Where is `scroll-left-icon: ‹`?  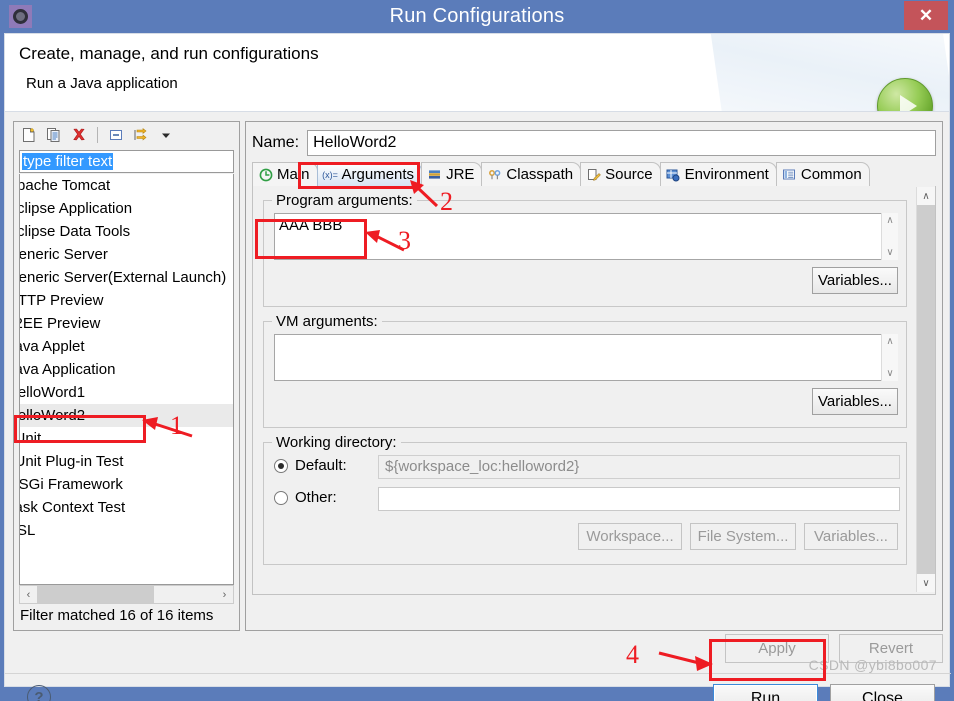
scroll-left-icon: ‹ is located at coordinates (28, 594).